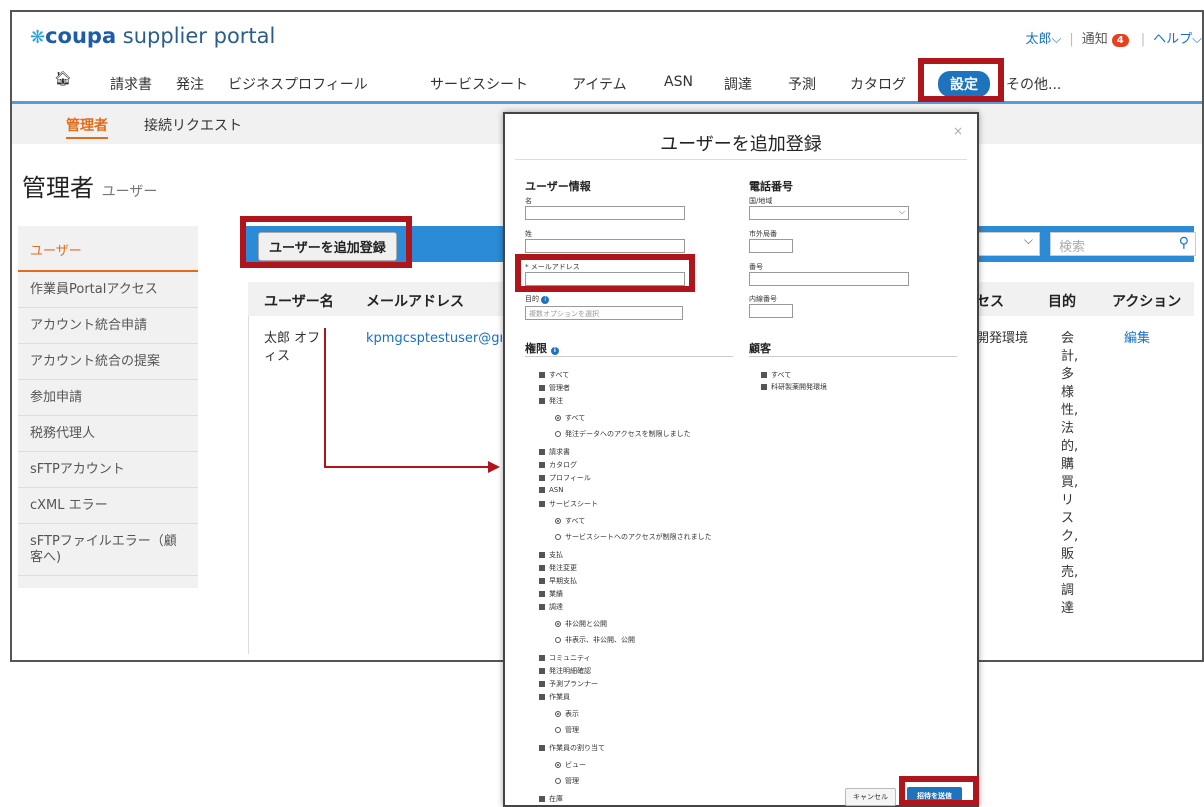  Describe the element at coordinates (90, 188) in the screenshot. I see `page-title: 管理者 ユーザー` at that location.